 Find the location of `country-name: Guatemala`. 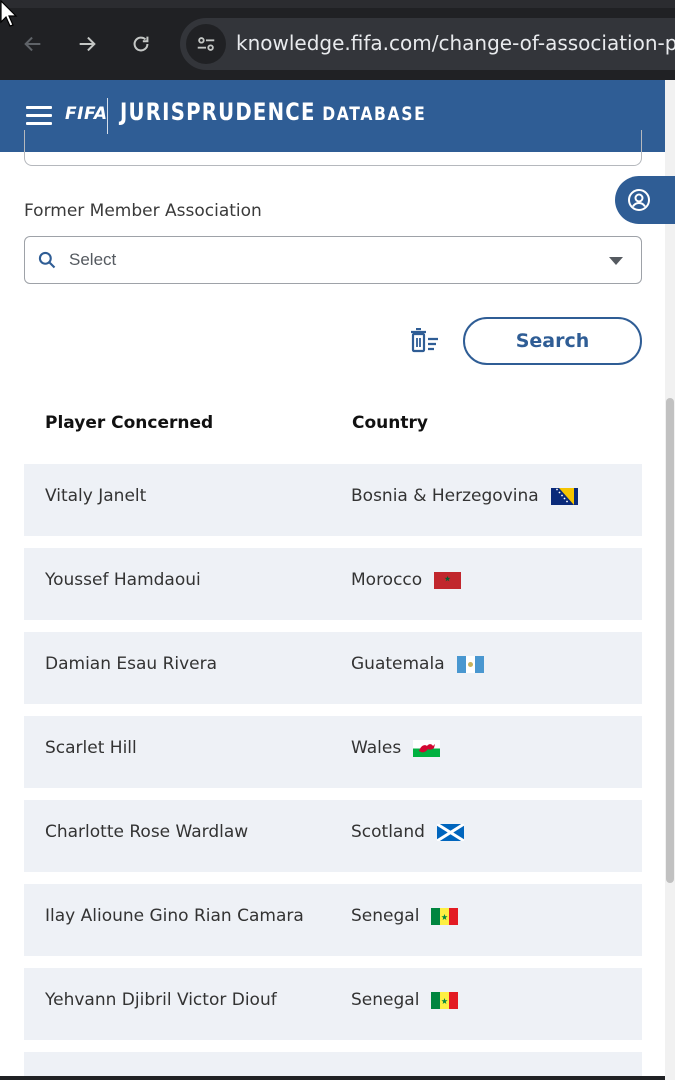

country-name: Guatemala is located at coordinates (398, 664).